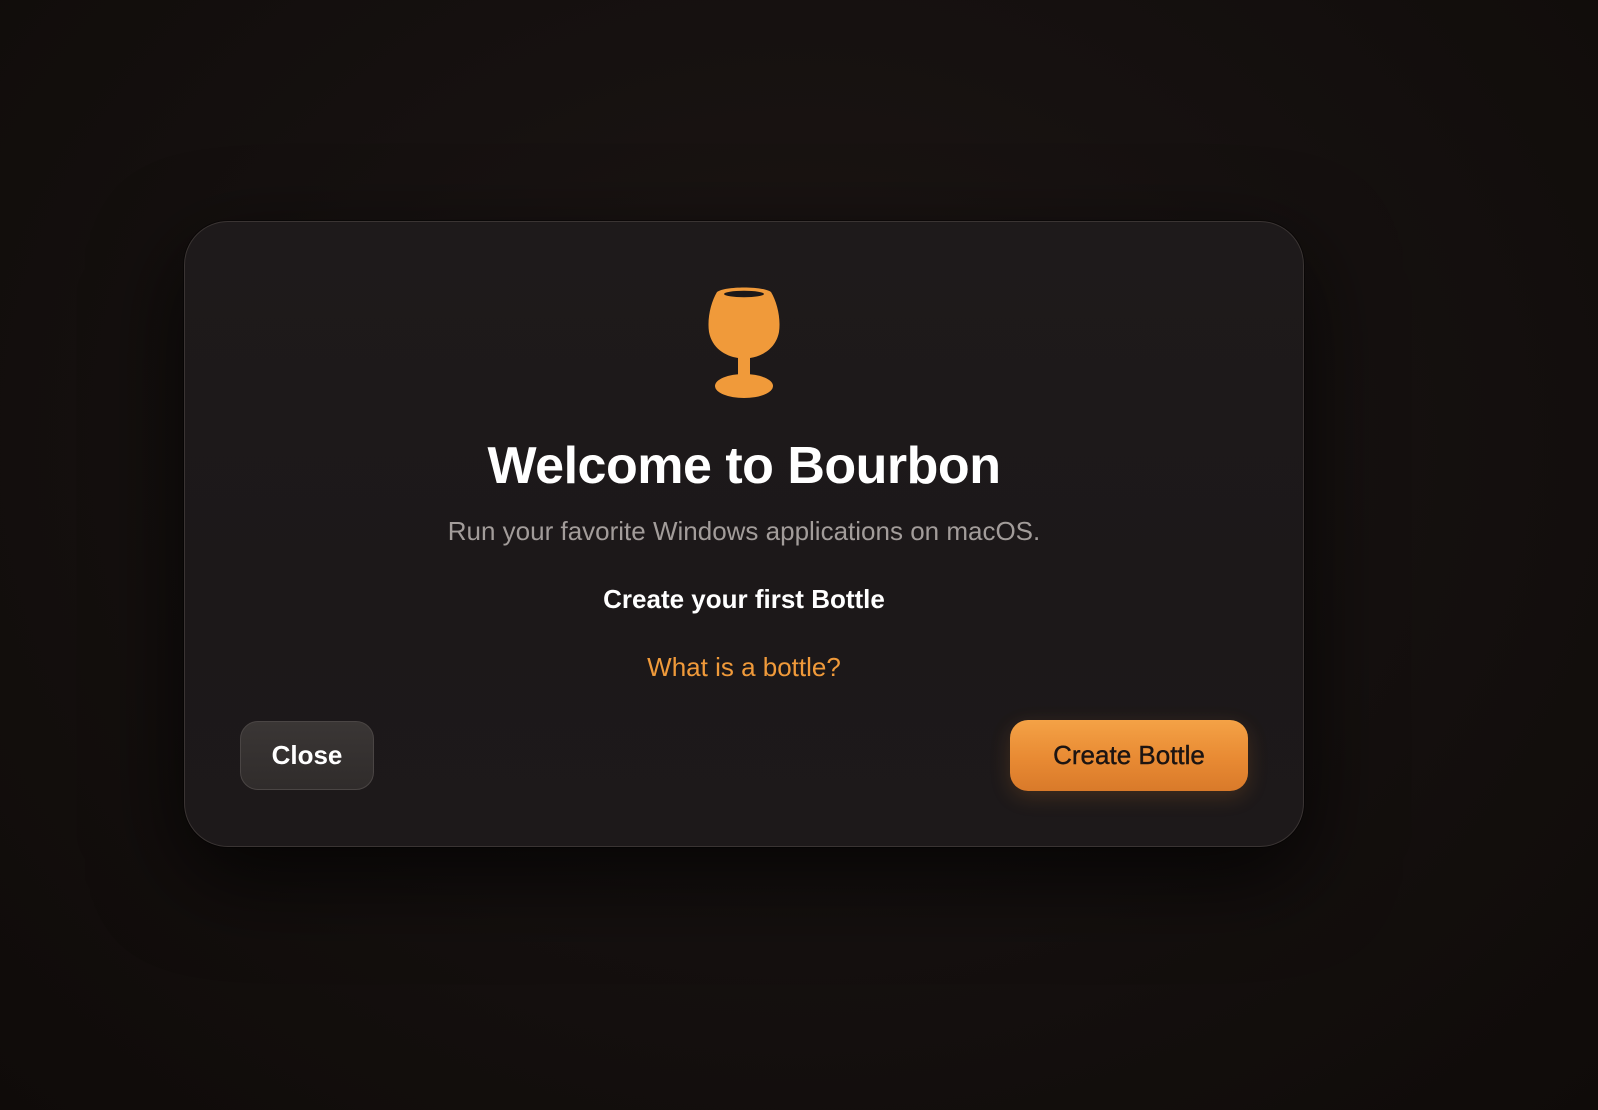 This screenshot has height=1110, width=1598. Describe the element at coordinates (744, 667) in the screenshot. I see `what-is-a-bottle-link: What is a bottle?` at that location.